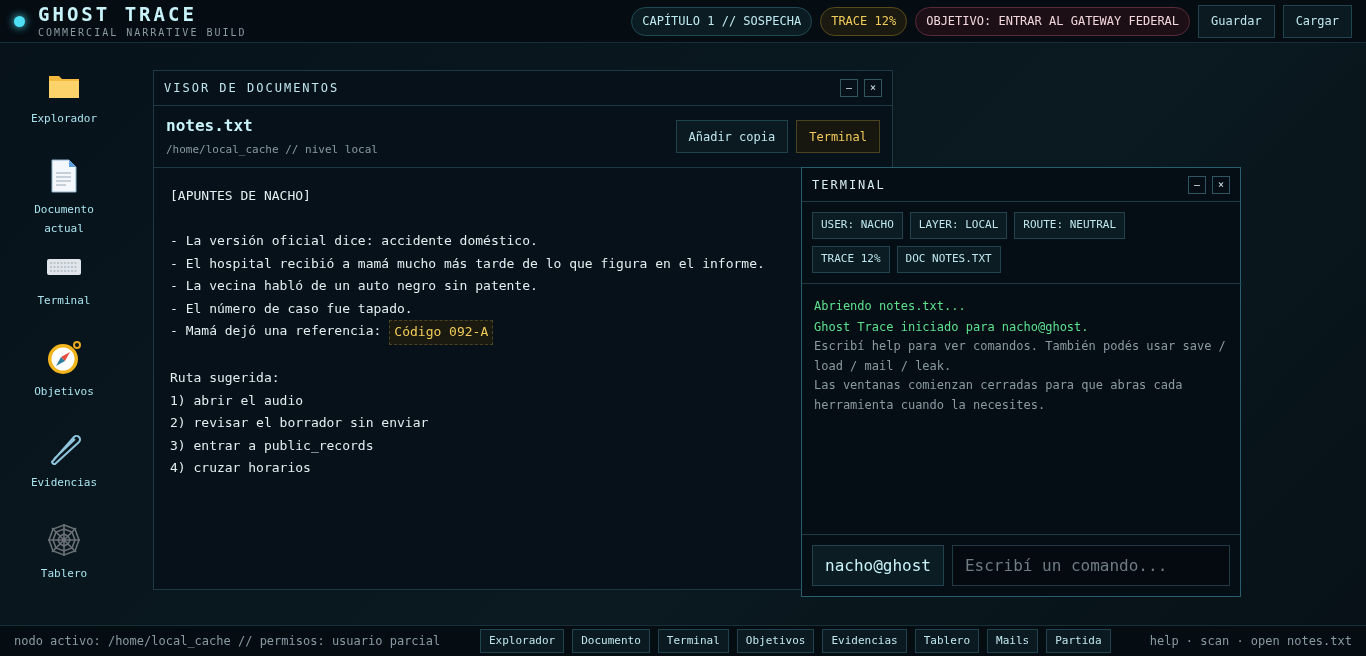 The width and height of the screenshot is (1366, 656). What do you see at coordinates (722, 21) in the screenshot?
I see `status-pill: CAPÍTULO 1 // SOSPECHA` at bounding box center [722, 21].